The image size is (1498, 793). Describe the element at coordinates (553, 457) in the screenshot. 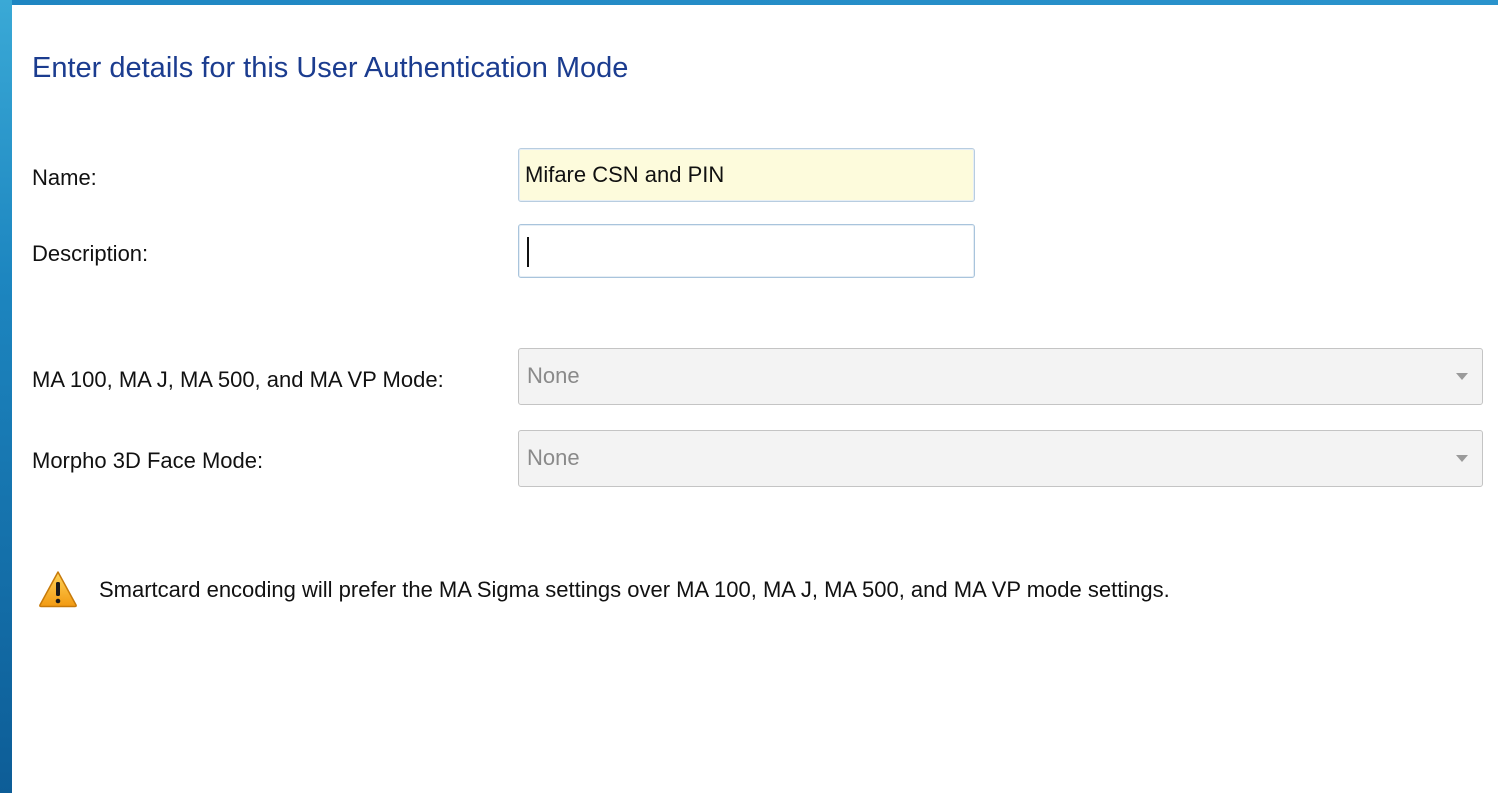

I see `morpho-face-mode-selected-value: None` at that location.